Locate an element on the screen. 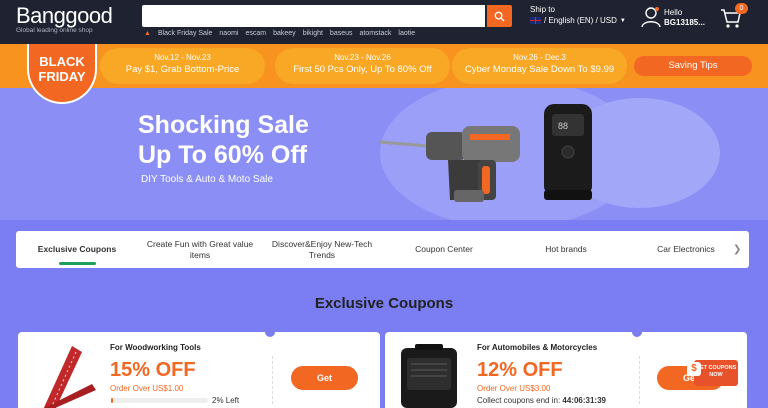 This screenshot has width=768, height=408. countdown-timer: 44:06:31:39 is located at coordinates (584, 400).